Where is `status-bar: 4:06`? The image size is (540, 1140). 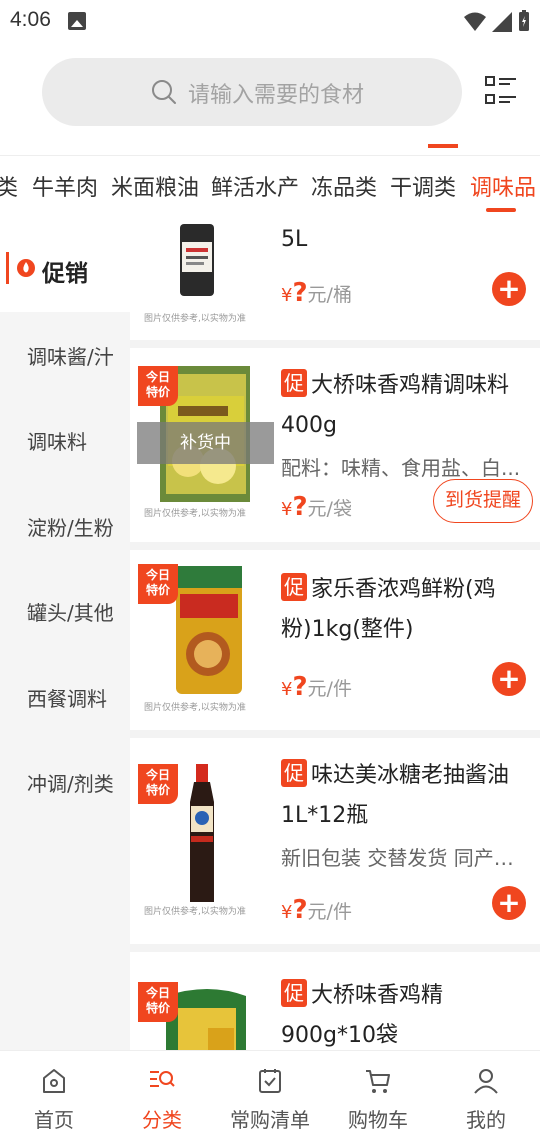 status-bar: 4:06 is located at coordinates (270, 23).